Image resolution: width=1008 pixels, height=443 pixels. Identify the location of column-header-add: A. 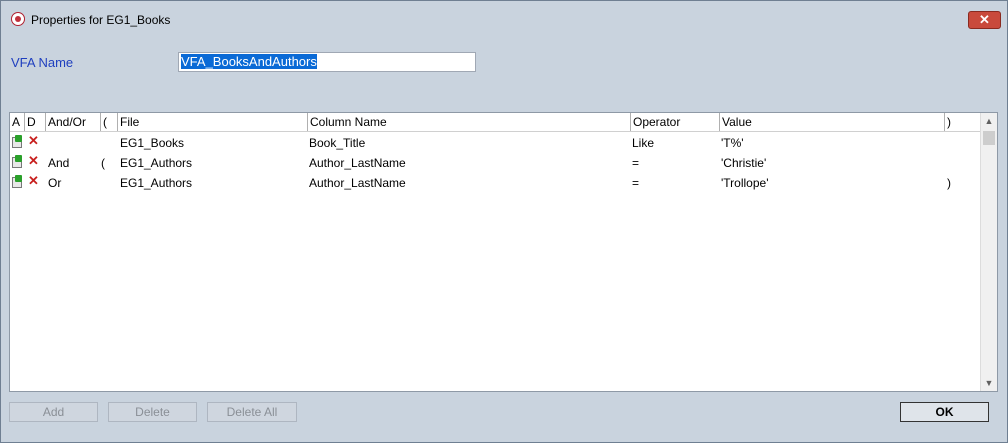
(17, 122).